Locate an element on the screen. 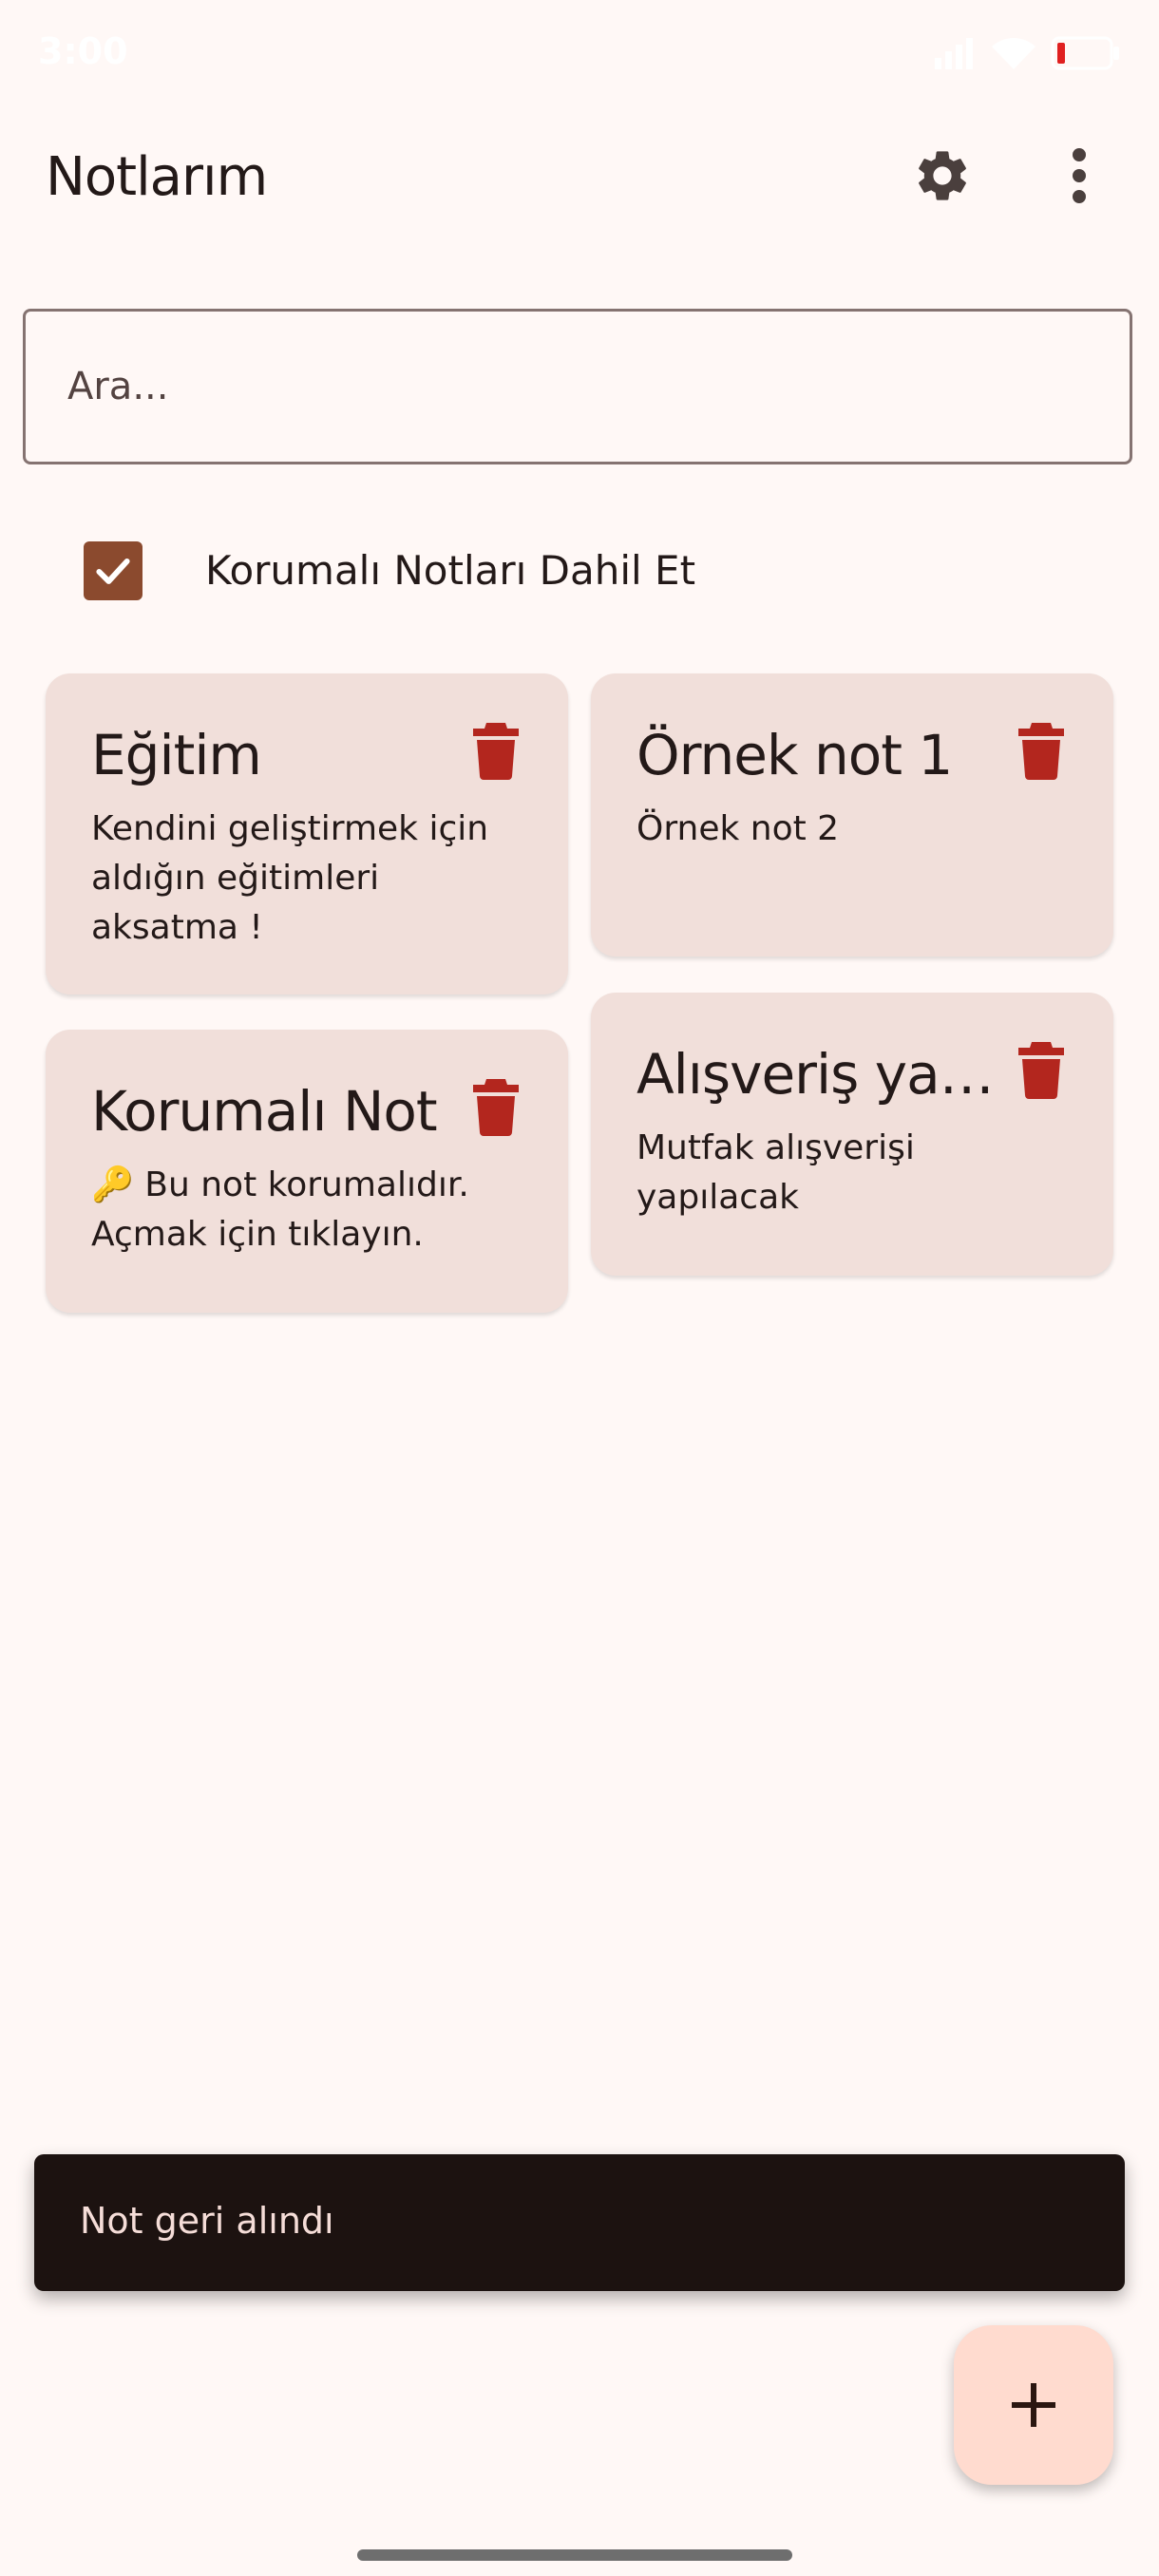 The image size is (1159, 2576). include-protected-checkbox is located at coordinates (113, 570).